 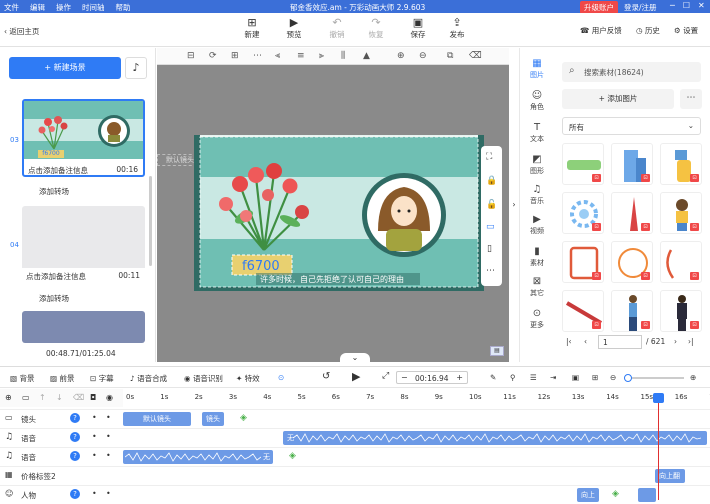 What do you see at coordinates (356, 376) in the screenshot?
I see `play-icon: ▶` at bounding box center [356, 376].